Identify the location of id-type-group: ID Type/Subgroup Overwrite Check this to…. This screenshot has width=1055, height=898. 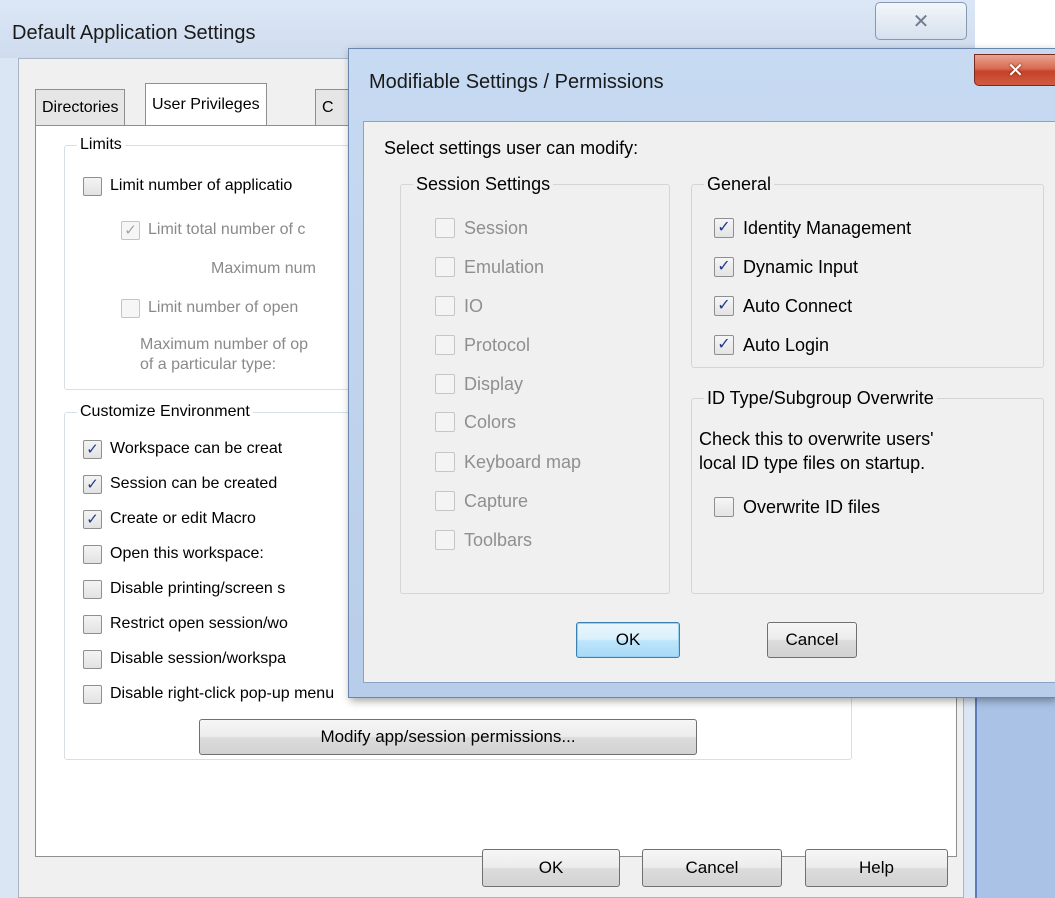
(867, 491).